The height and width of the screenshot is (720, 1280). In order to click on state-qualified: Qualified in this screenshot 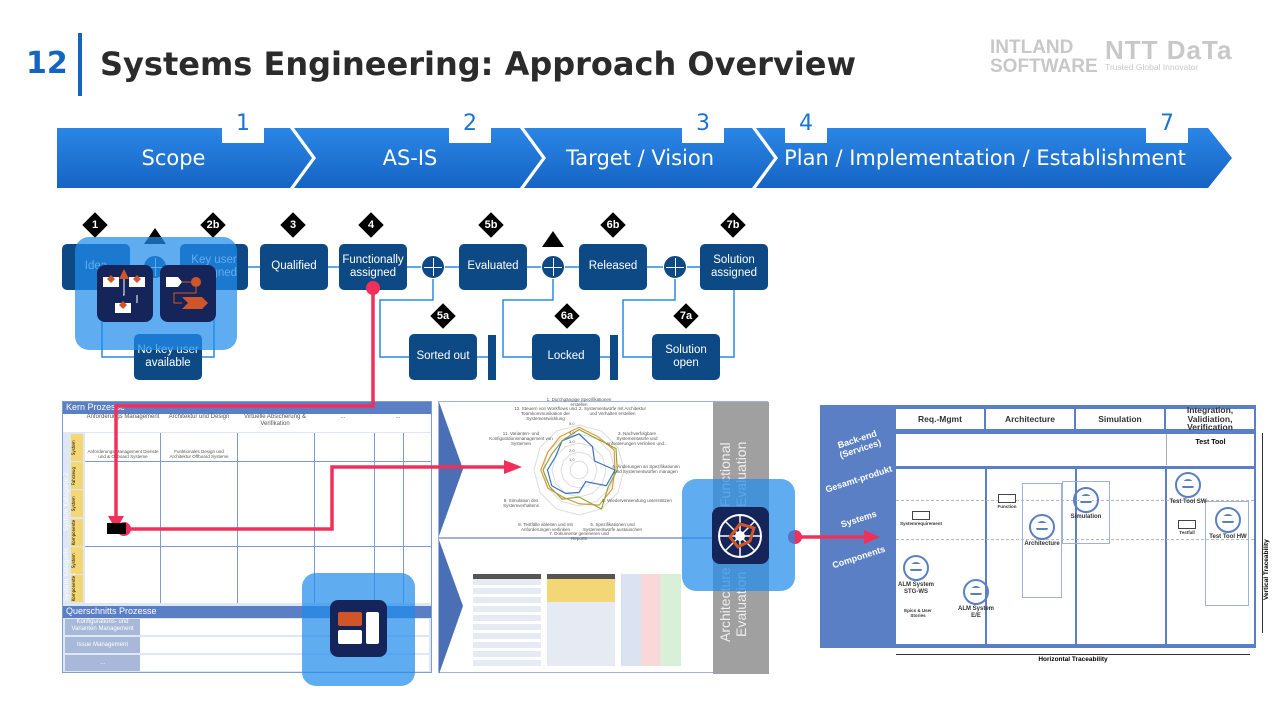, I will do `click(294, 267)`.